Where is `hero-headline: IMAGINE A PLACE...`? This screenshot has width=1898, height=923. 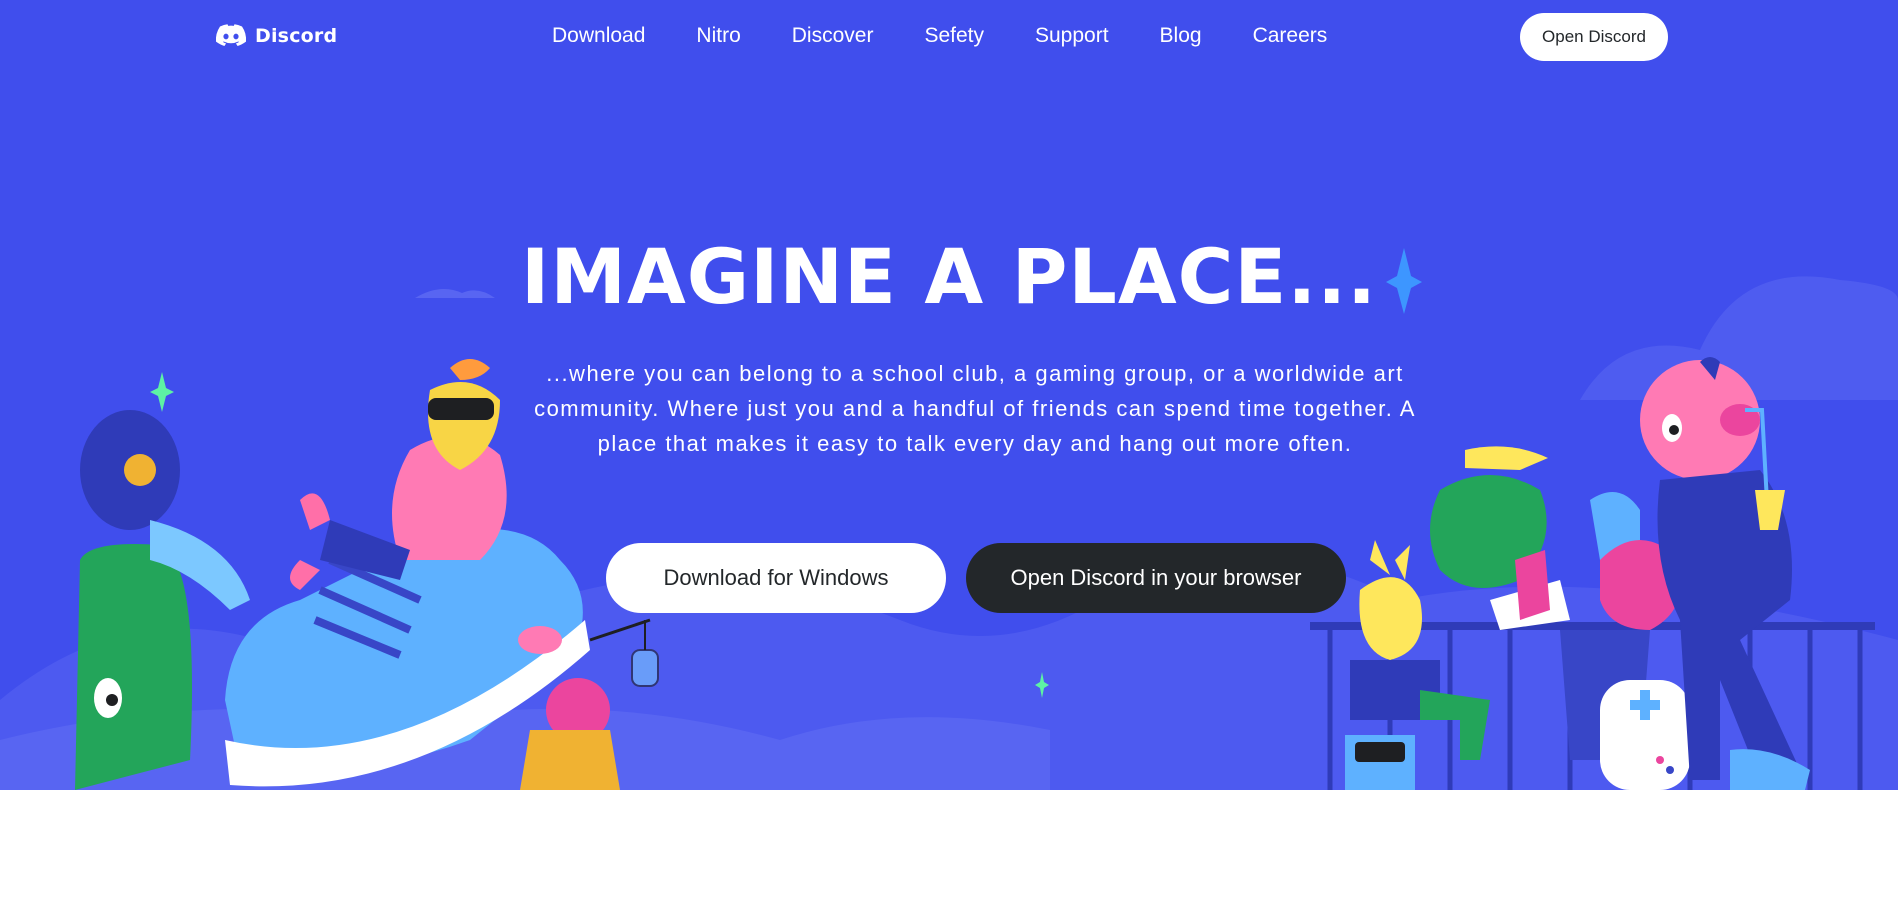
hero-headline: IMAGINE A PLACE... is located at coordinates (949, 276).